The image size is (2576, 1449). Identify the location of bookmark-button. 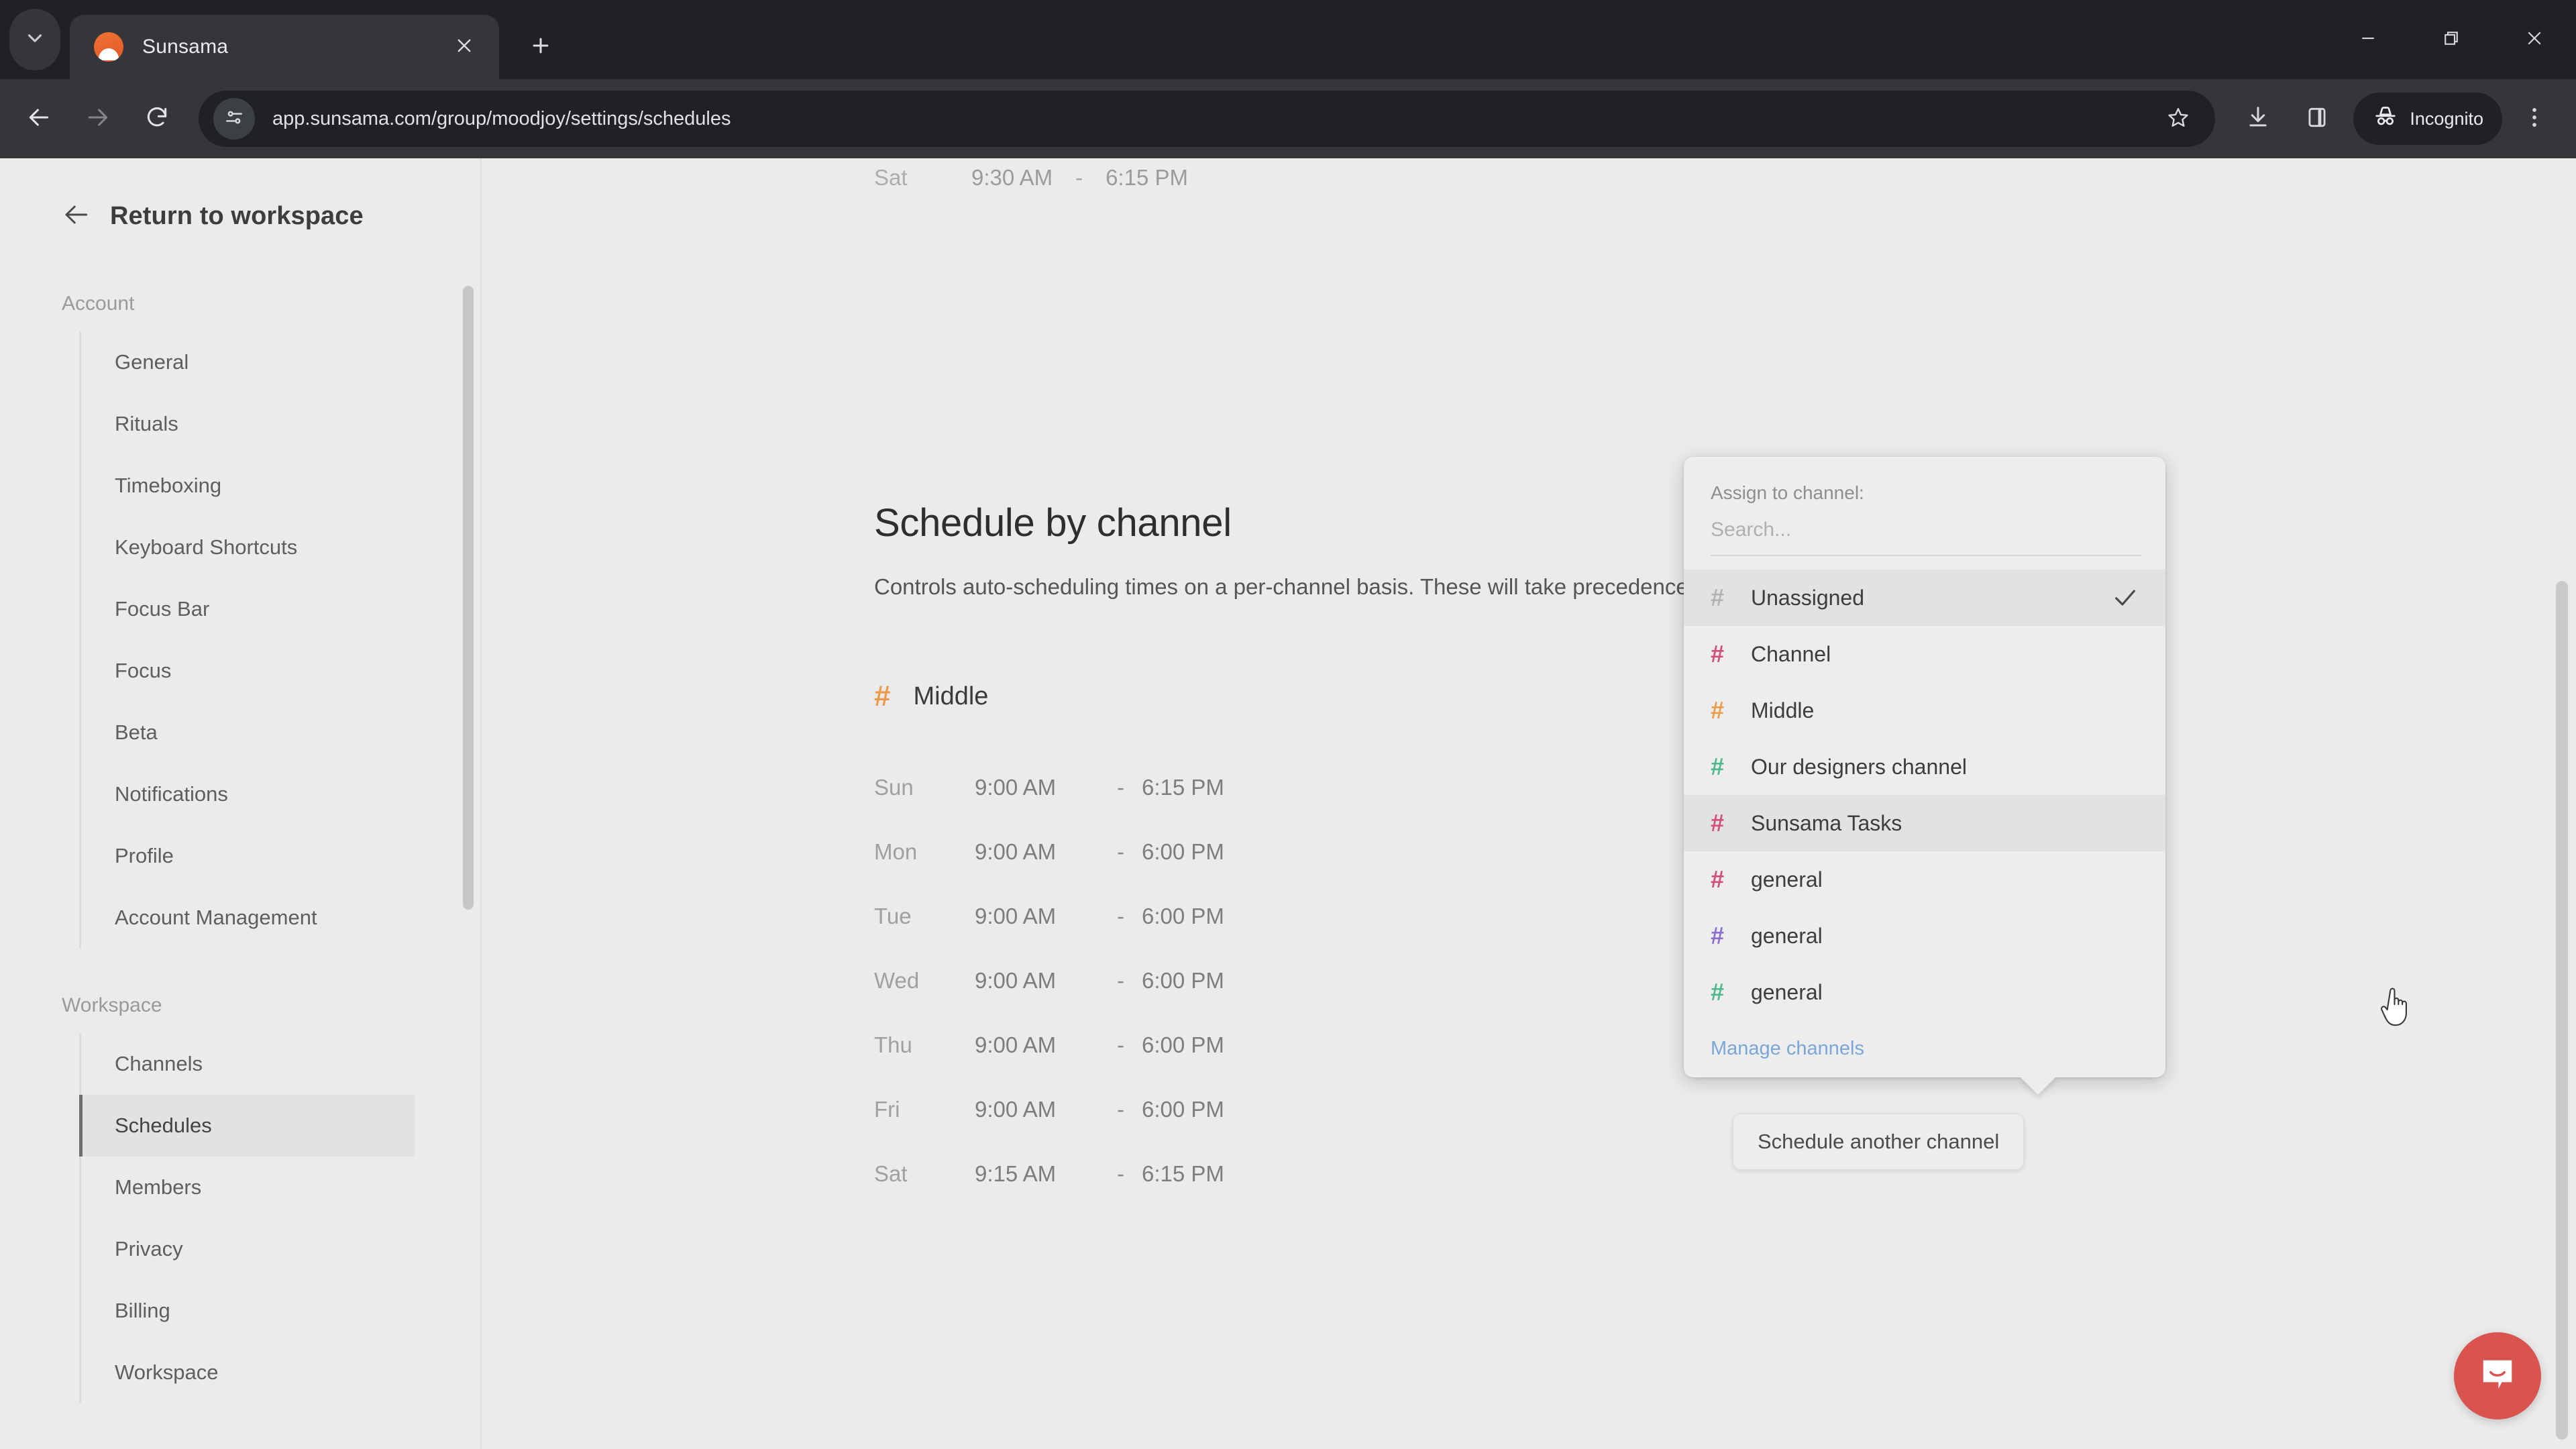
(2178, 118).